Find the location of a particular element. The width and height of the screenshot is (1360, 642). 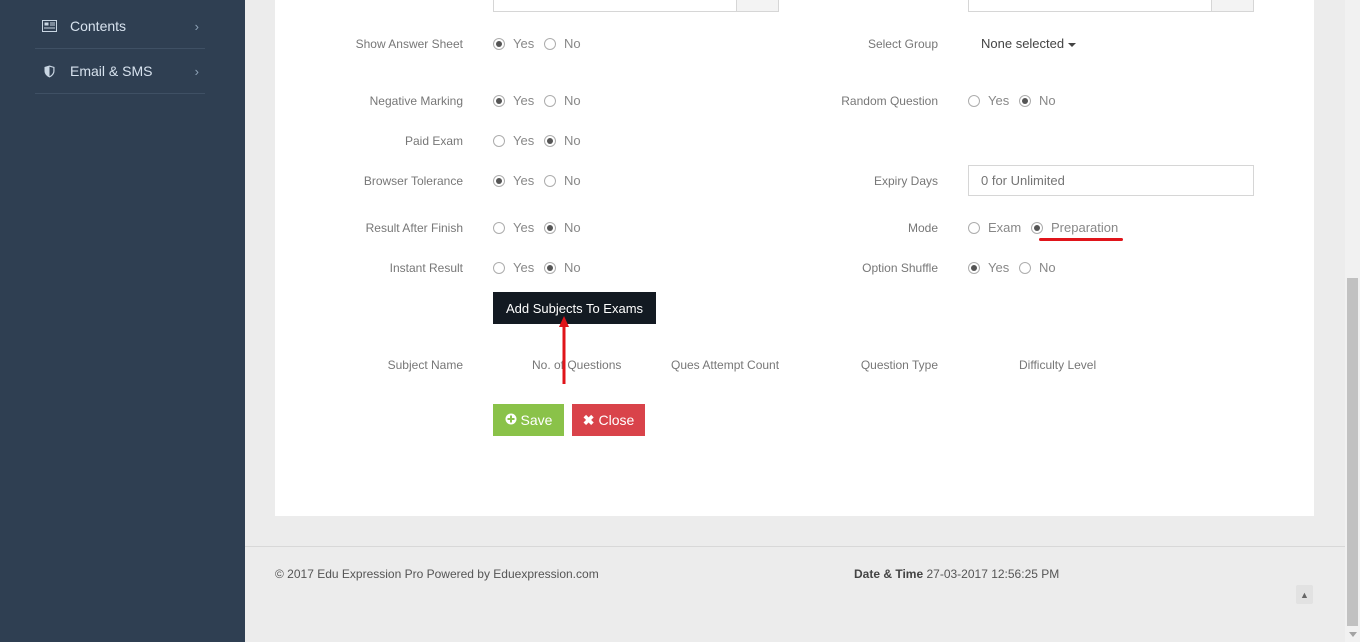

select-group-label: Select Group is located at coordinates (902, 44).